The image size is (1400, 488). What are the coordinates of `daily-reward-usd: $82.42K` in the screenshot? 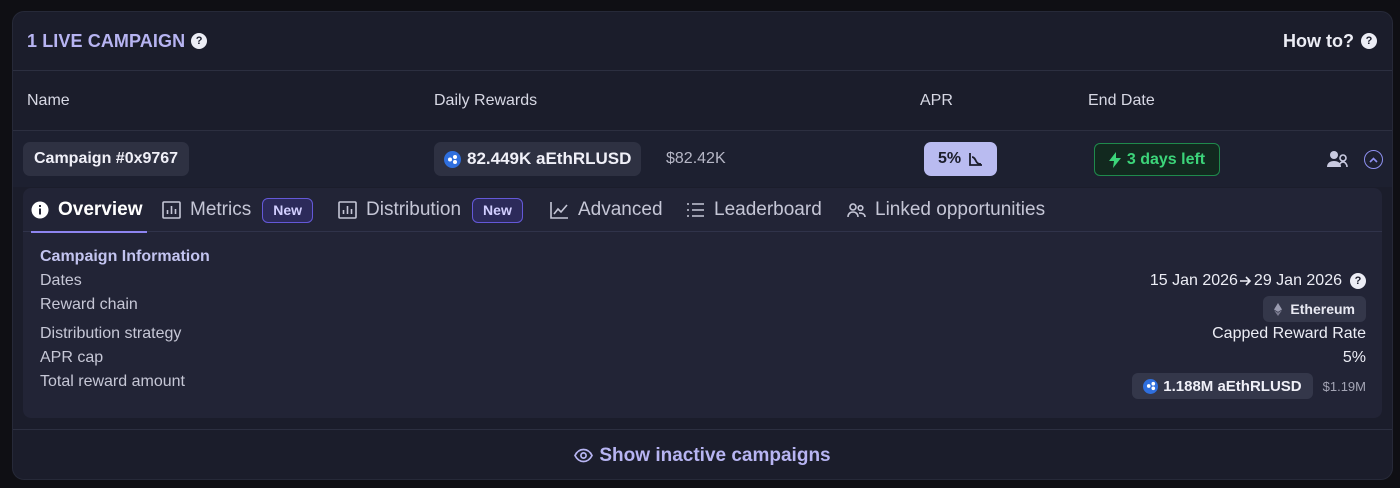 It's located at (696, 158).